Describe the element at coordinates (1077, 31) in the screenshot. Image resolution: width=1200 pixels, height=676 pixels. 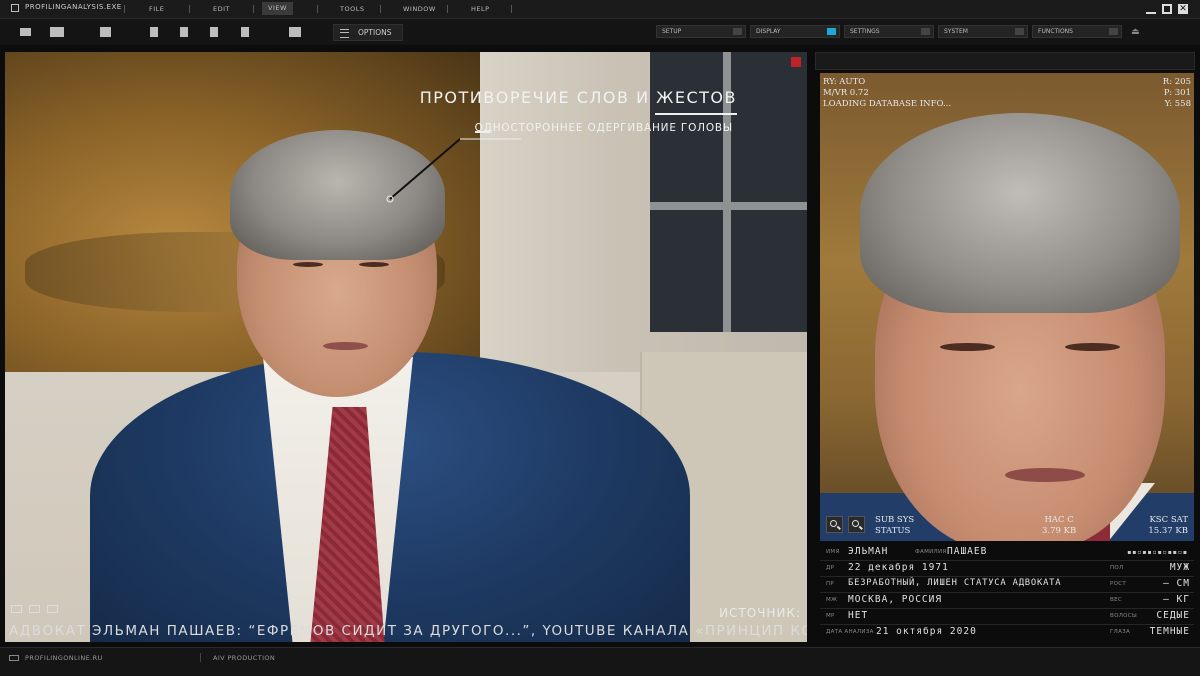
I see `functions-toggle: FUNCTIONS` at that location.